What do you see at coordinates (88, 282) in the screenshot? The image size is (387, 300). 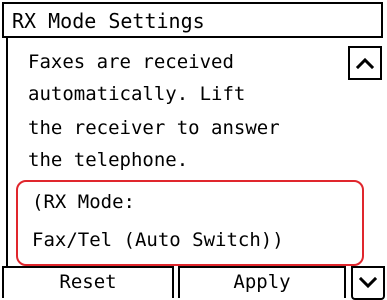 I see `reset-button: Reset` at bounding box center [88, 282].